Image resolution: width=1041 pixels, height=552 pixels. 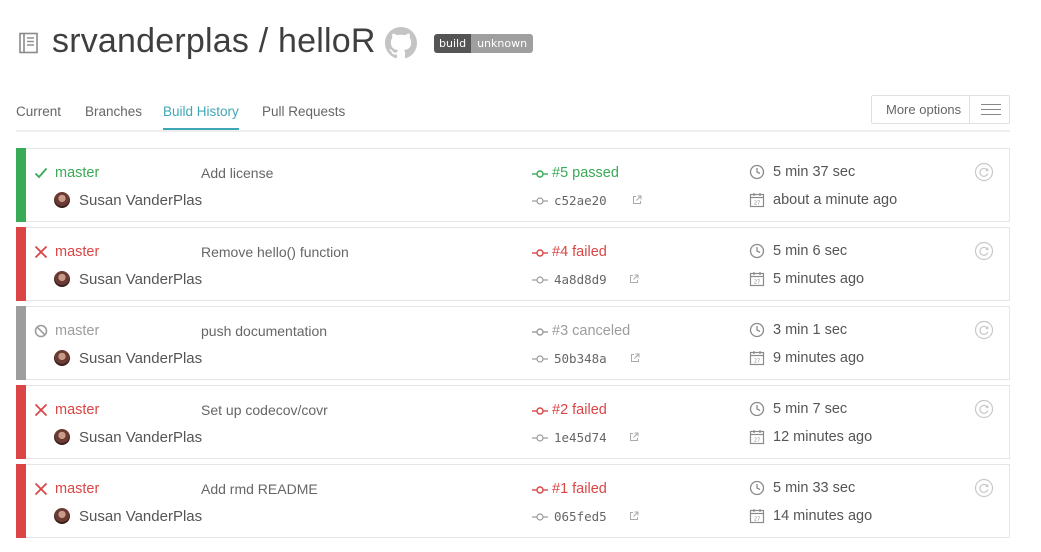 What do you see at coordinates (113, 111) in the screenshot?
I see `tab-branches: Branches` at bounding box center [113, 111].